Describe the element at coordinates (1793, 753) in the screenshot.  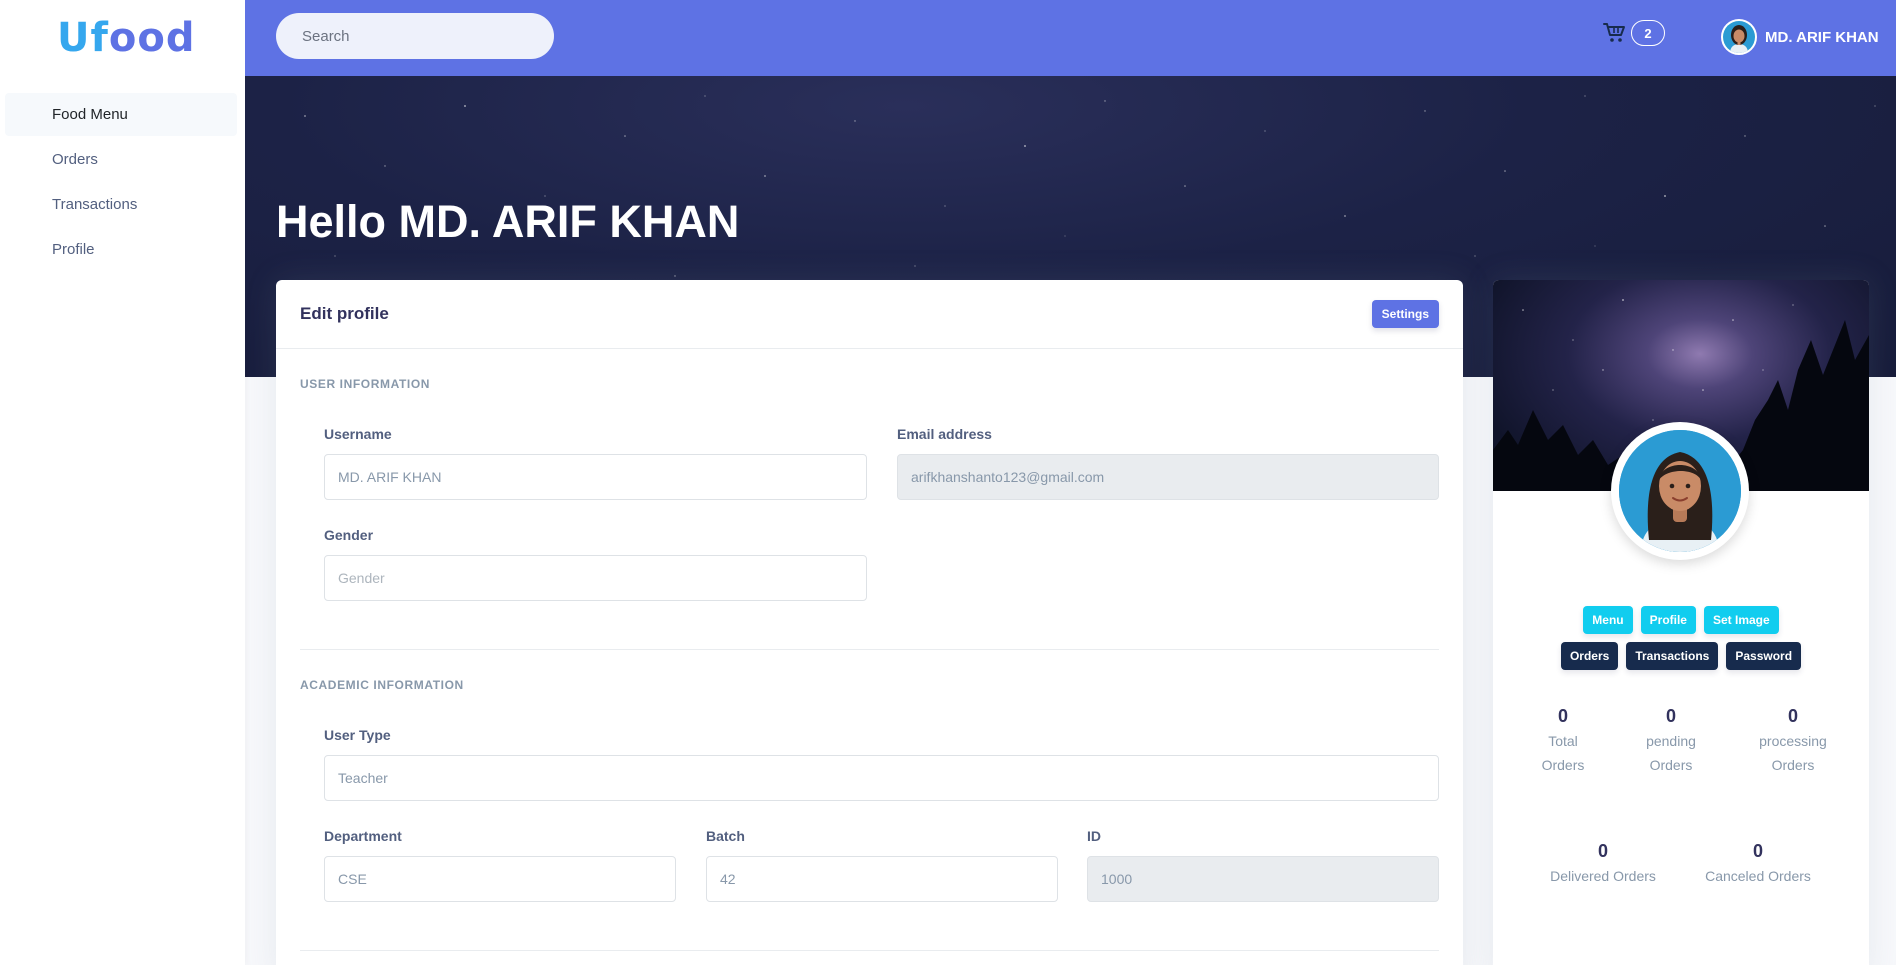
I see `stat-label: processing Orders` at that location.